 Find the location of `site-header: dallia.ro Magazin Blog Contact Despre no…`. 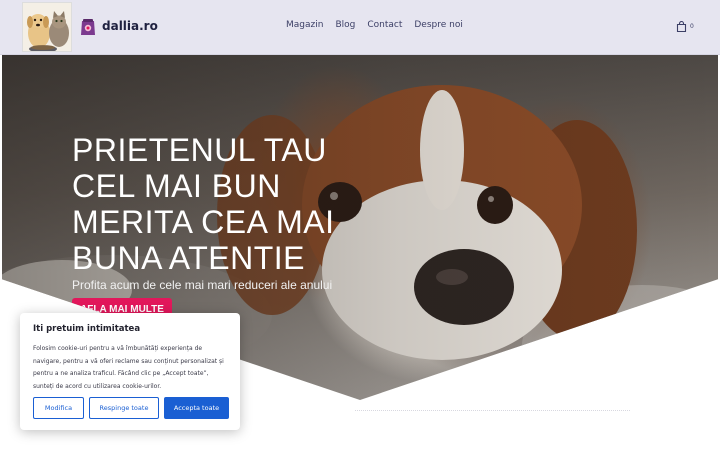

site-header: dallia.ro Magazin Blog Contact Despre no… is located at coordinates (360, 27).